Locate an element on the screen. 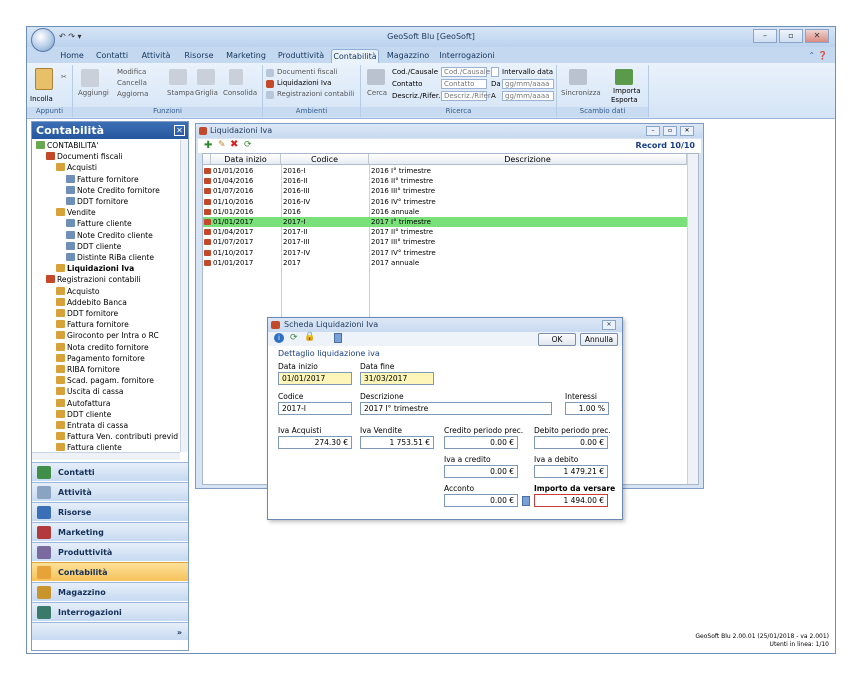 The image size is (856, 678). refresh-button: Aggiorna is located at coordinates (132, 94).